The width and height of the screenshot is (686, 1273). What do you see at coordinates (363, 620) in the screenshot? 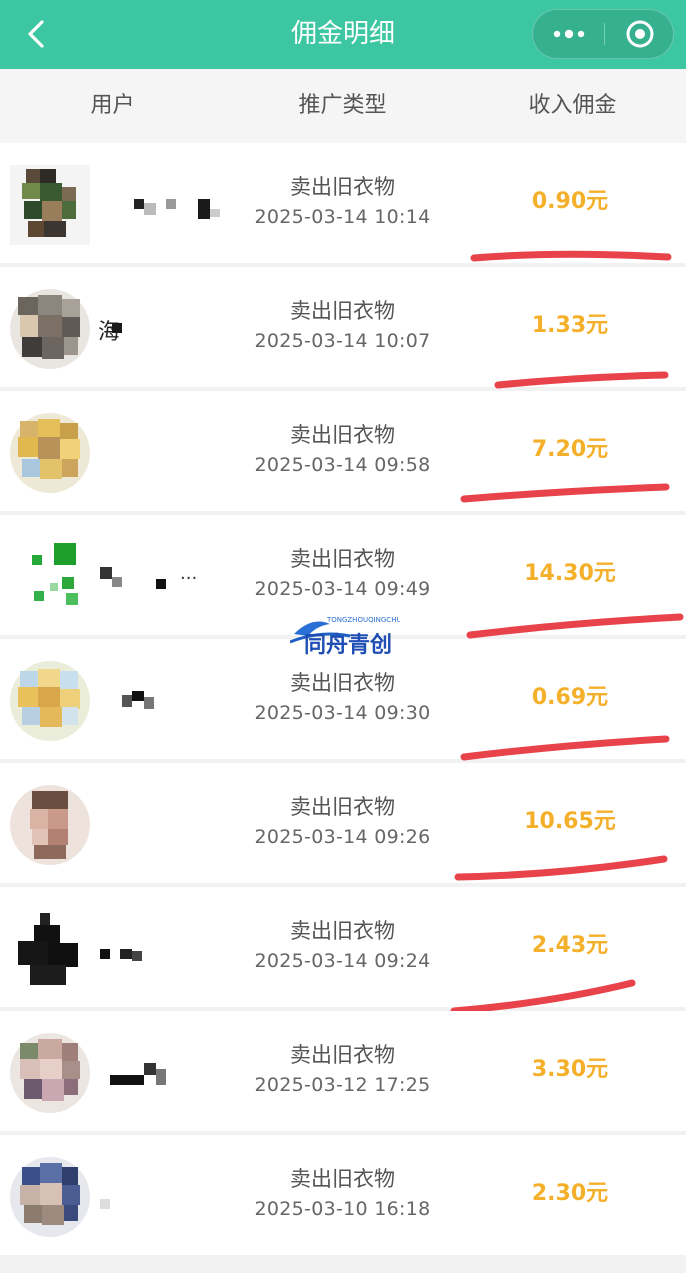
I see `watermark-subtext: TONGZHOUQINGCHUANG` at bounding box center [363, 620].